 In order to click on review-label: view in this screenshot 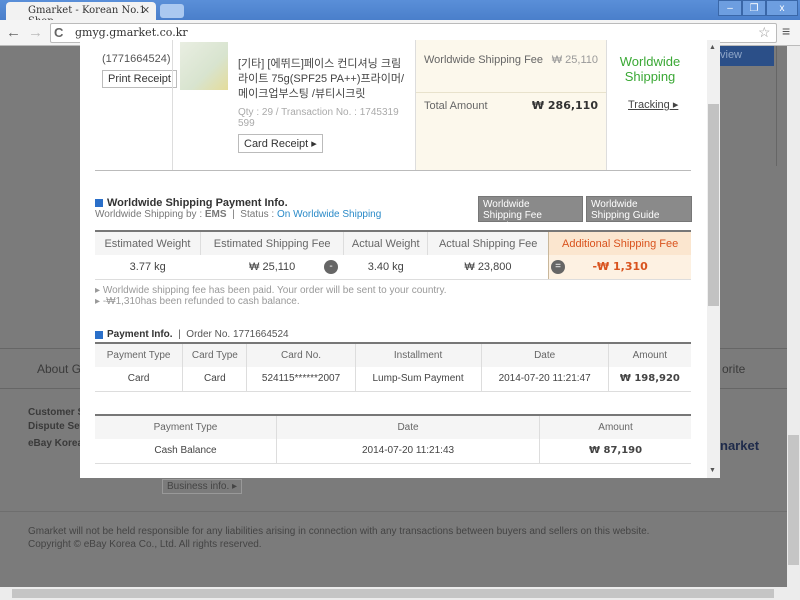, I will do `click(731, 55)`.